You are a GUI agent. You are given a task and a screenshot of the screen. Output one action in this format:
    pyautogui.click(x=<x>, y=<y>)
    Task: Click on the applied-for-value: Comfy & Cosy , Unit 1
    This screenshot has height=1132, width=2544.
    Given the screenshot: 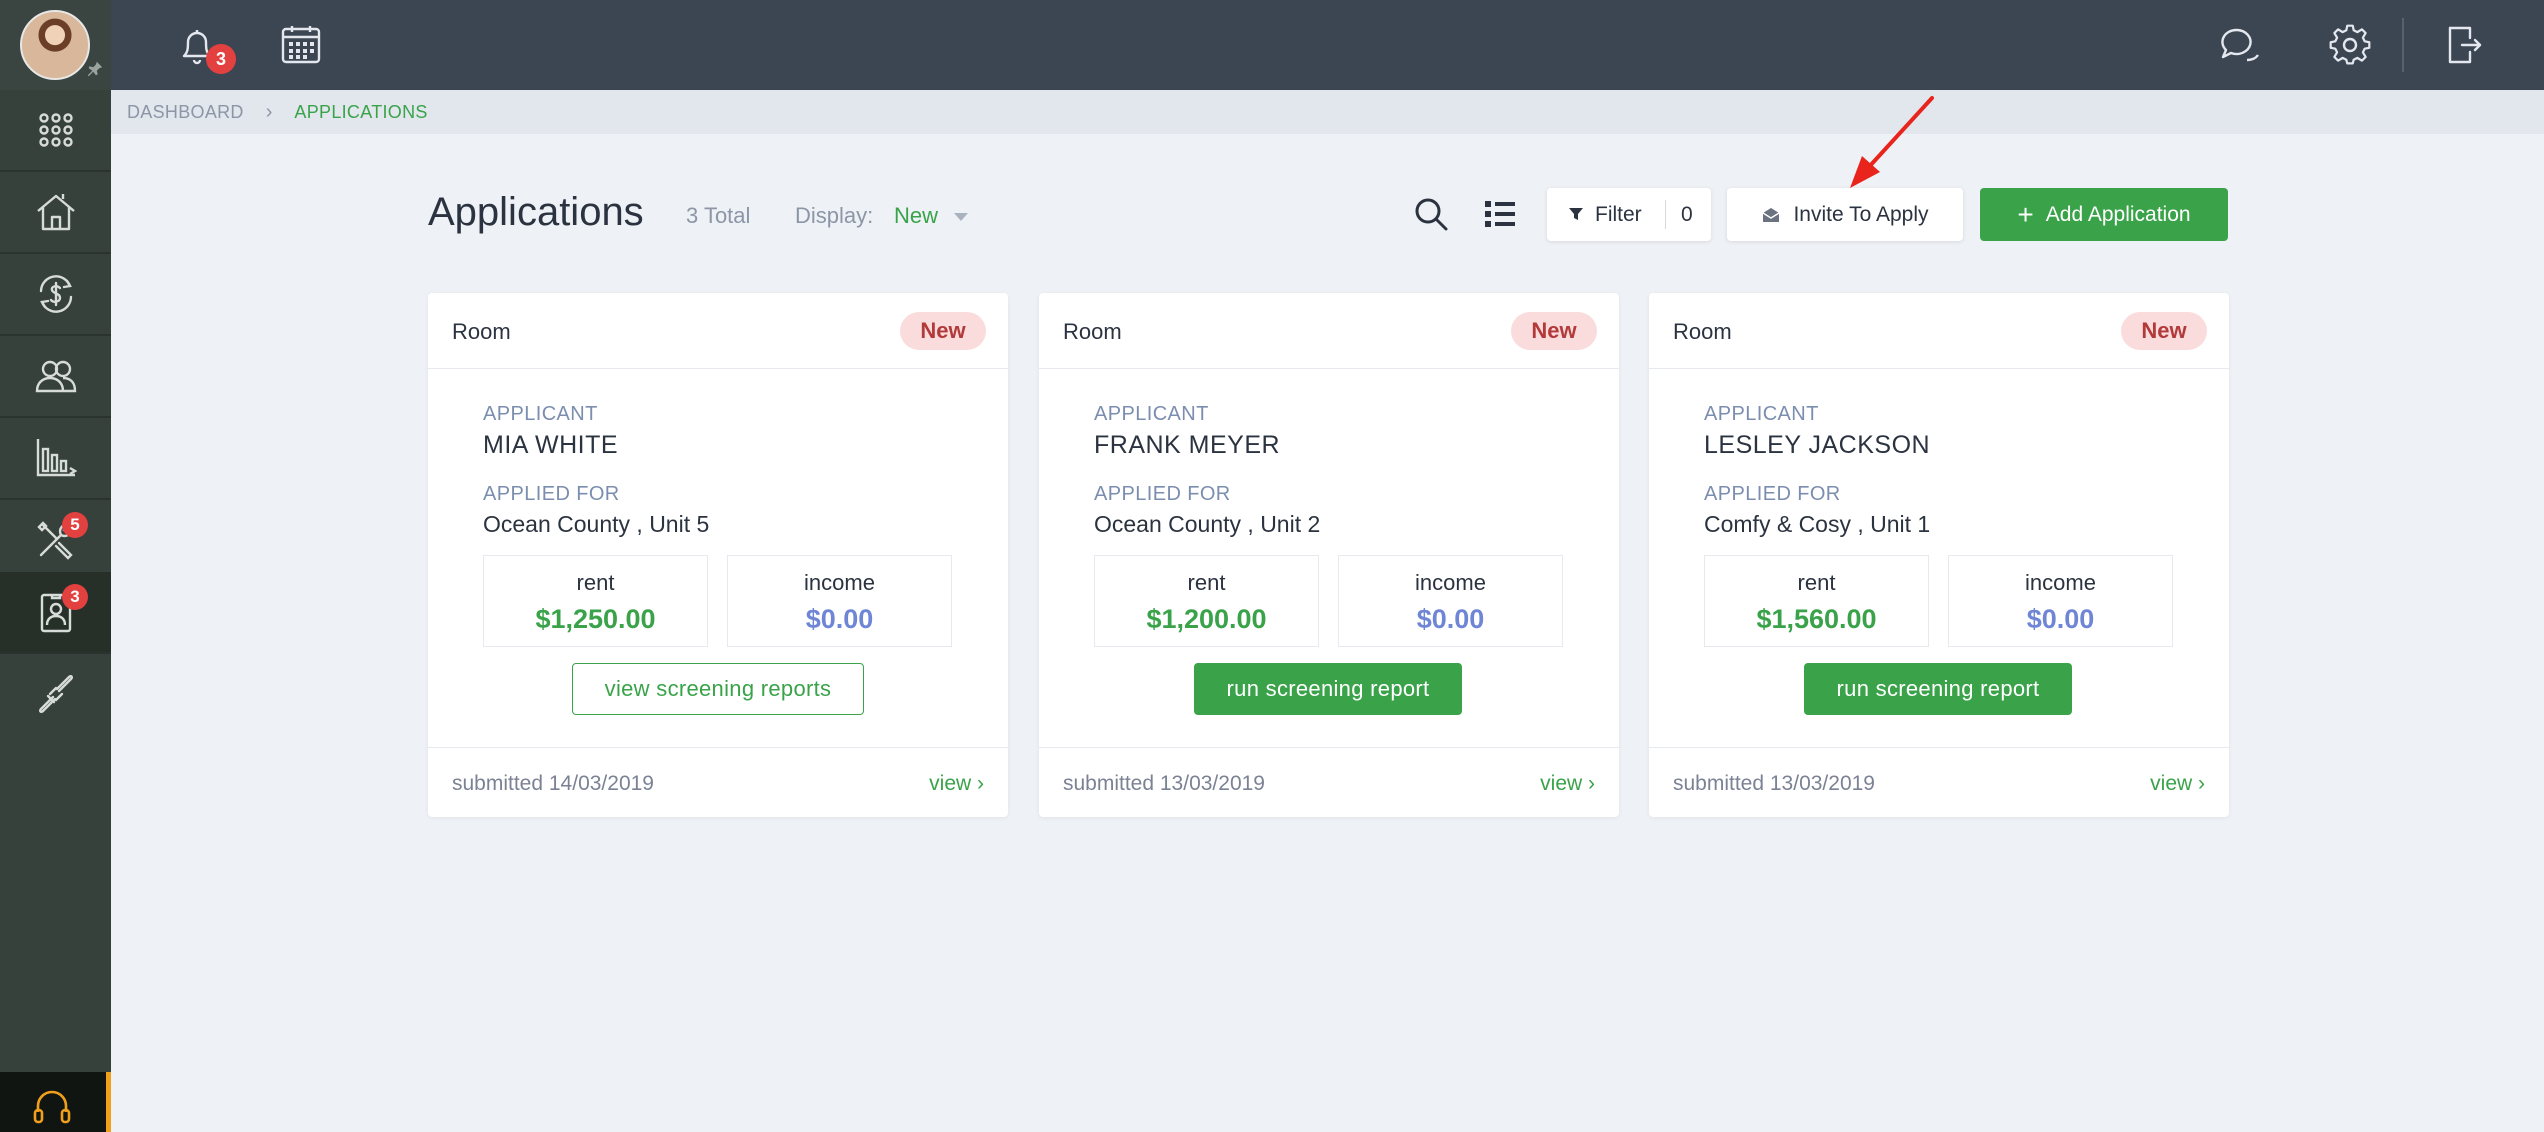 What is the action you would take?
    pyautogui.click(x=1817, y=524)
    